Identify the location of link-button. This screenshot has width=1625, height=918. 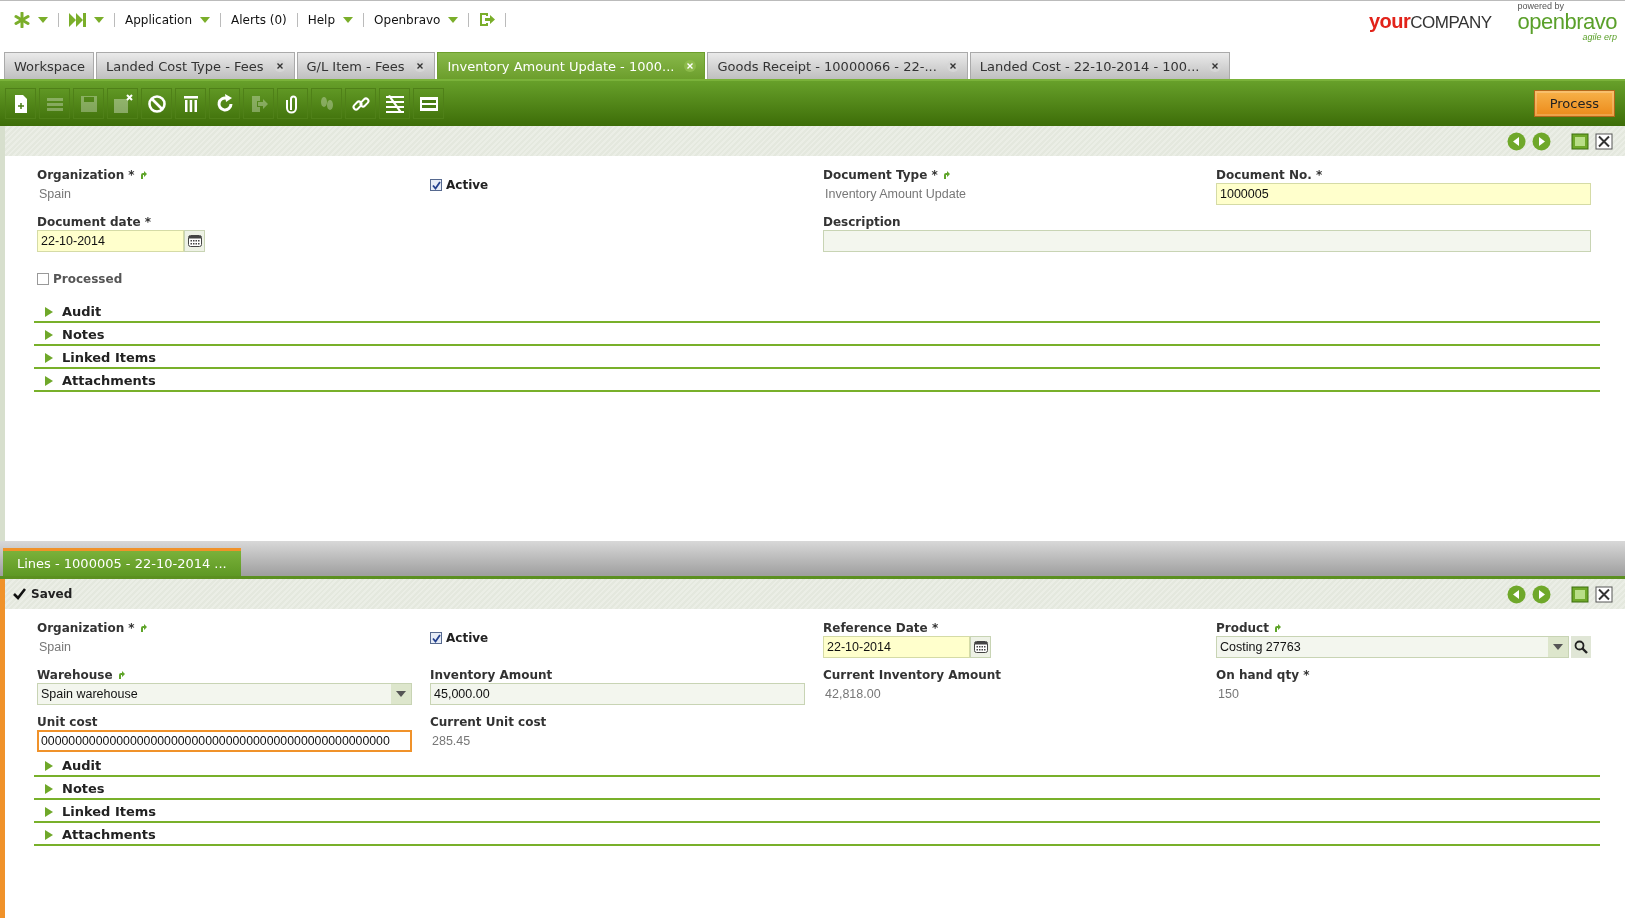
(360, 103).